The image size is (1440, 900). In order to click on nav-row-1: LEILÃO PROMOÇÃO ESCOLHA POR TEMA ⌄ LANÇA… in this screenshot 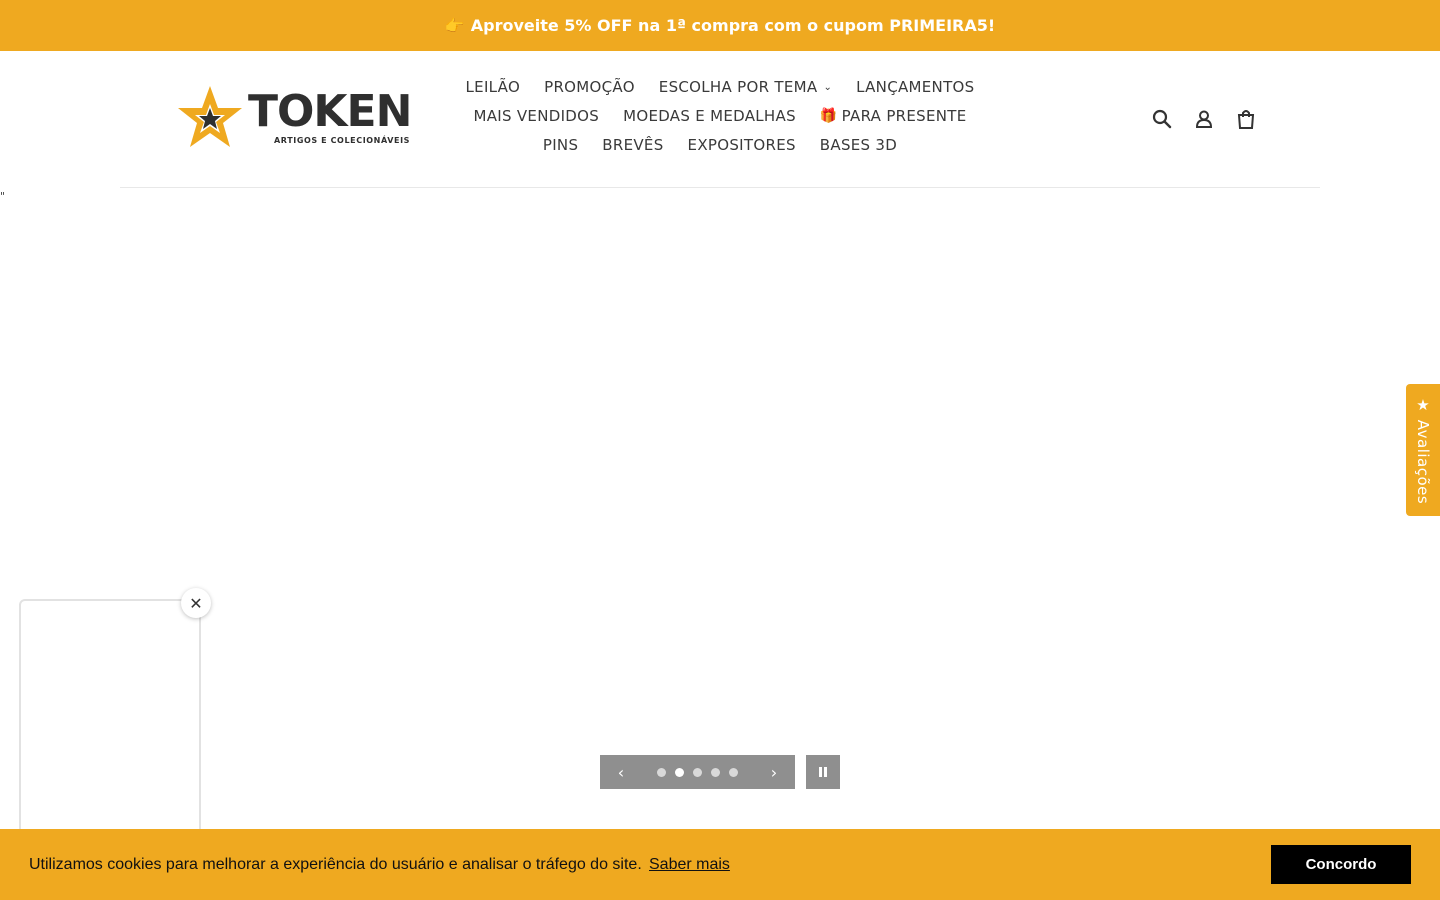, I will do `click(720, 86)`.